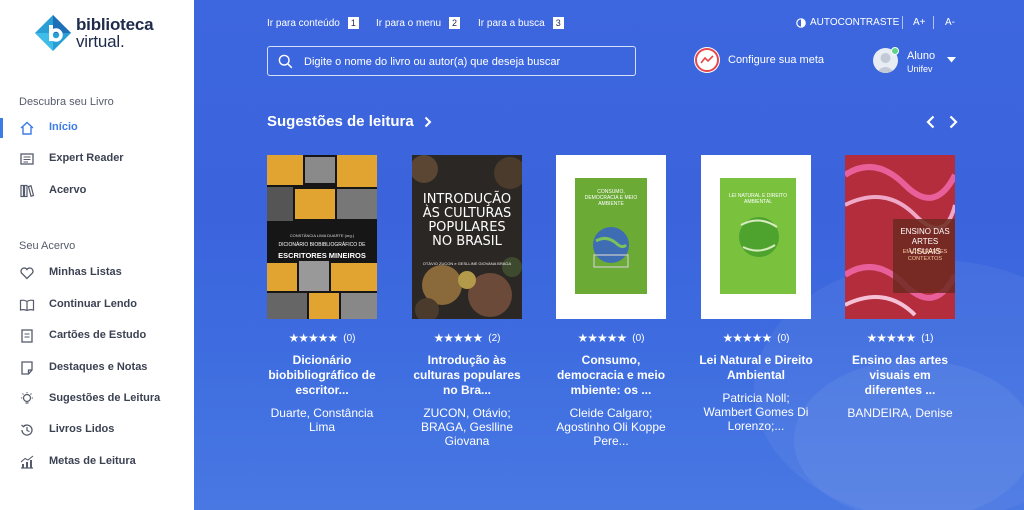 The width and height of the screenshot is (1024, 510). Describe the element at coordinates (86, 158) in the screenshot. I see `sidebar-item-label: Expert Reader` at that location.